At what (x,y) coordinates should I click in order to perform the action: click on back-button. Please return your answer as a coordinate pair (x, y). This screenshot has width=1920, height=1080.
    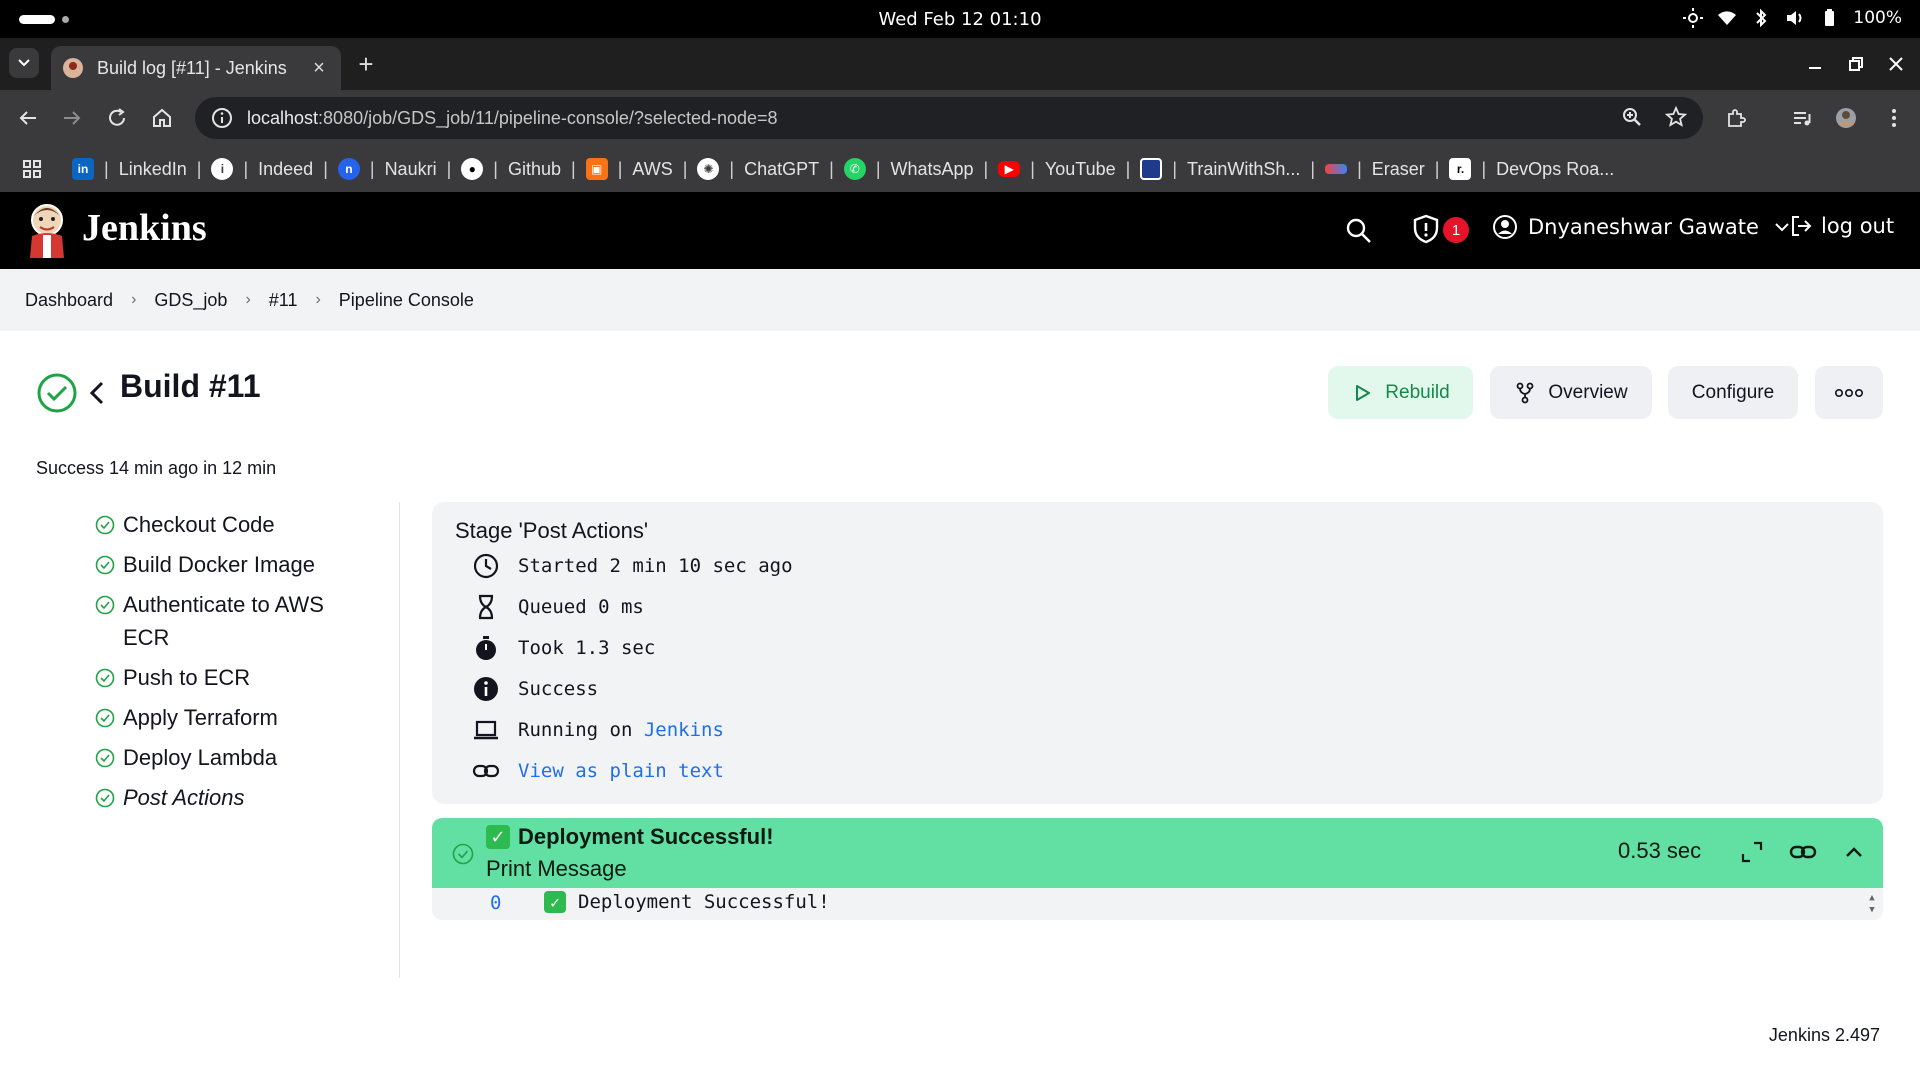
    Looking at the image, I should click on (28, 118).